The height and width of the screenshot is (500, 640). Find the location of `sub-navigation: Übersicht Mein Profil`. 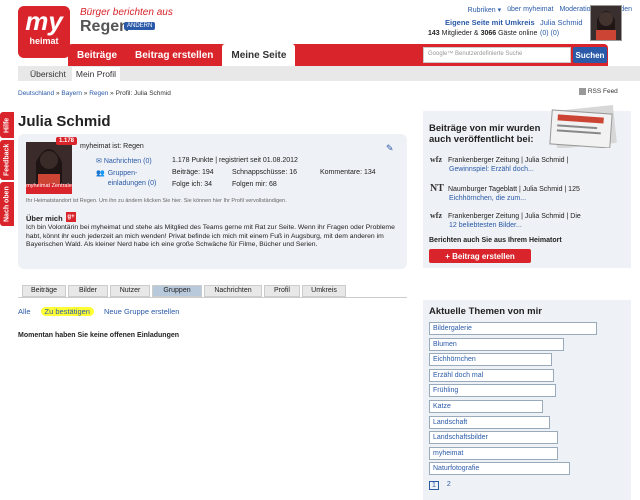

sub-navigation: Übersicht Mein Profil is located at coordinates (329, 73).